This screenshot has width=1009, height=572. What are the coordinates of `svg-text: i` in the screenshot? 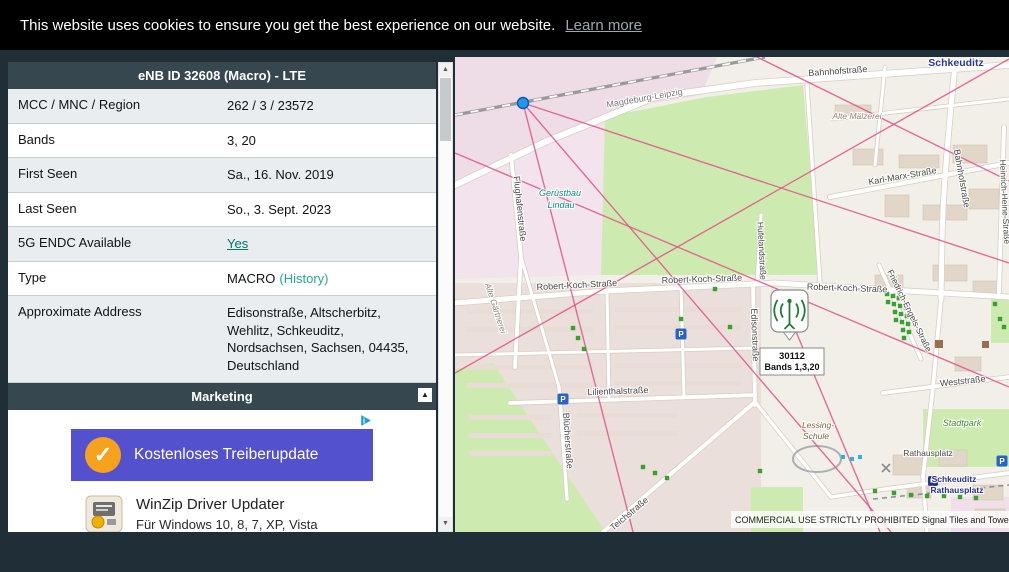 It's located at (364, 421).